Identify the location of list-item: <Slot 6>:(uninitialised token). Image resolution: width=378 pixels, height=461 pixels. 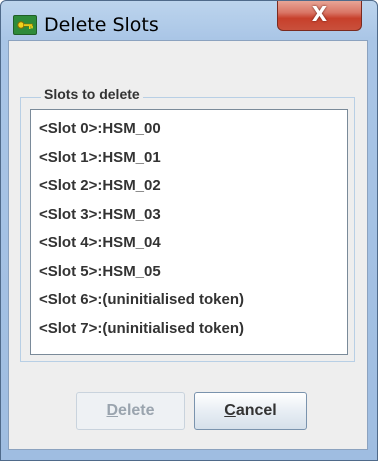
(141, 299).